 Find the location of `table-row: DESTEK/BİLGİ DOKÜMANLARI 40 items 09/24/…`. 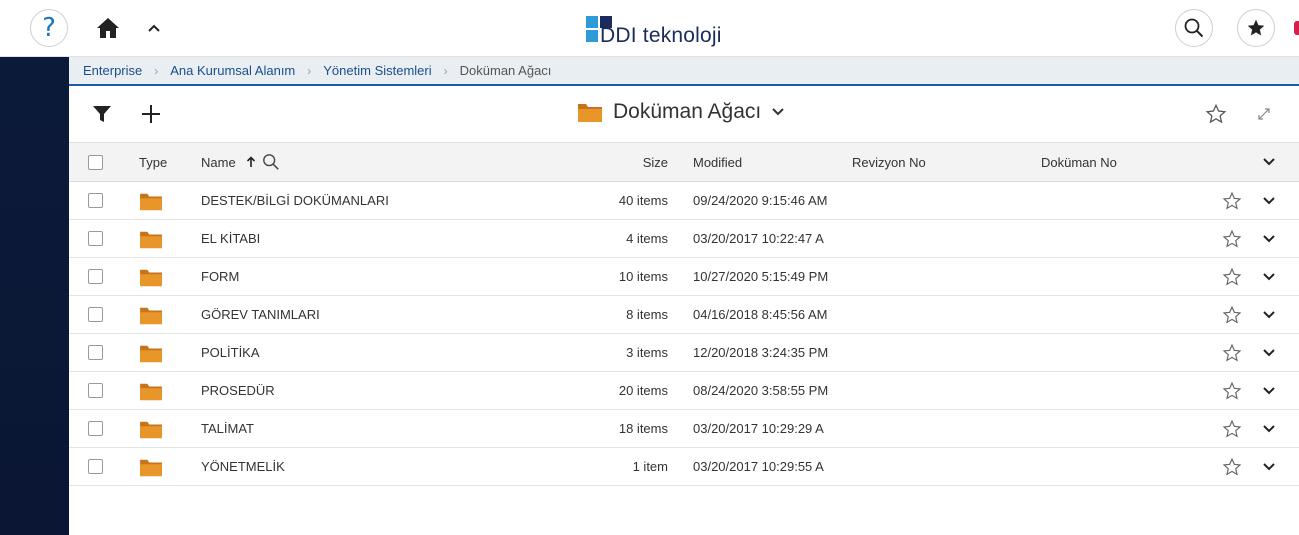

table-row: DESTEK/BİLGİ DOKÜMANLARI 40 items 09/24/… is located at coordinates (684, 201).